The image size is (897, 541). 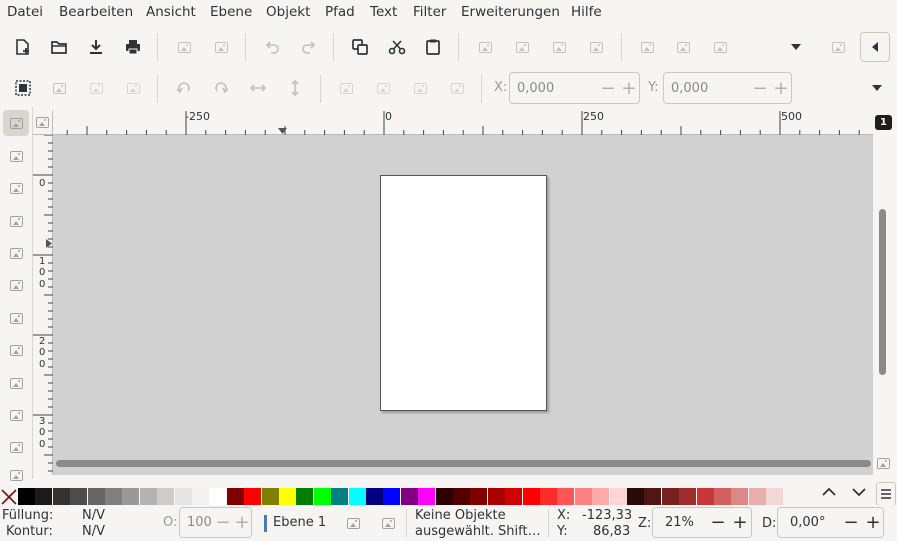 I want to click on menu-bearbeiten: Bearbeiten, so click(x=96, y=12).